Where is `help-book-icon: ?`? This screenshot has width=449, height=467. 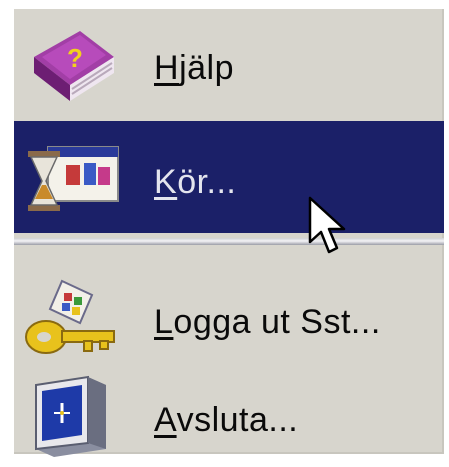 help-book-icon: ? is located at coordinates (74, 66).